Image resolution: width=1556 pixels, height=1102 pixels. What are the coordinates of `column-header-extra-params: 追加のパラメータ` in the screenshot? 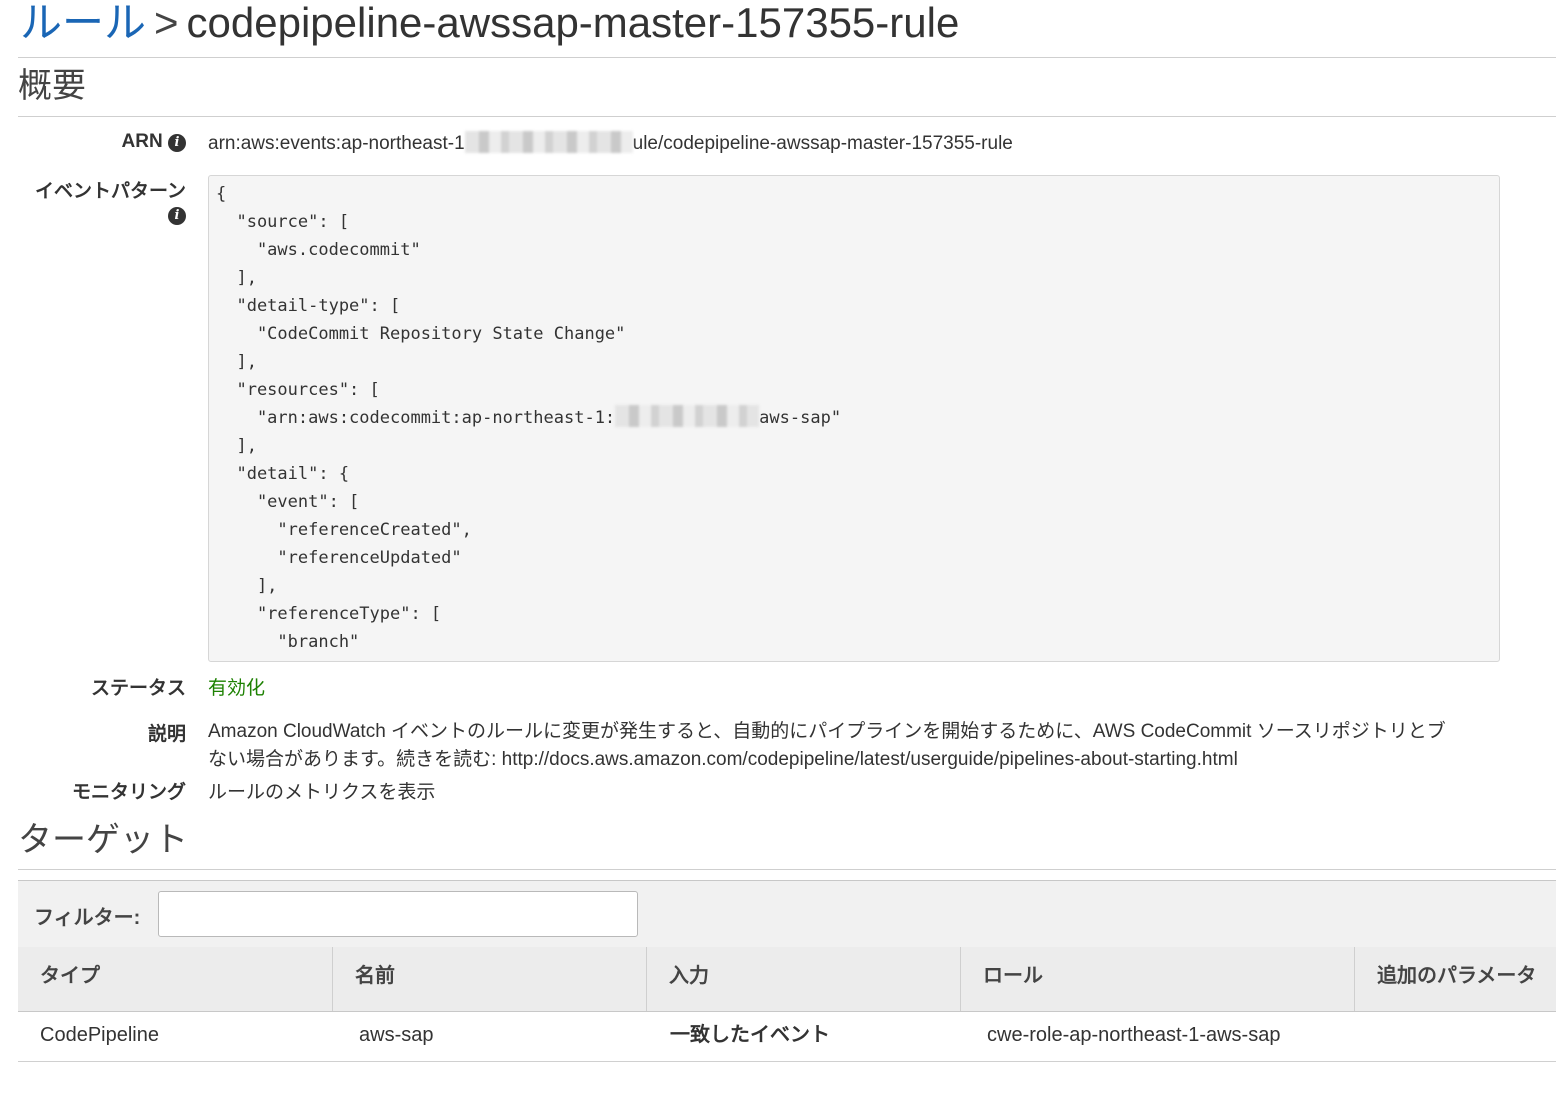 It's located at (1455, 979).